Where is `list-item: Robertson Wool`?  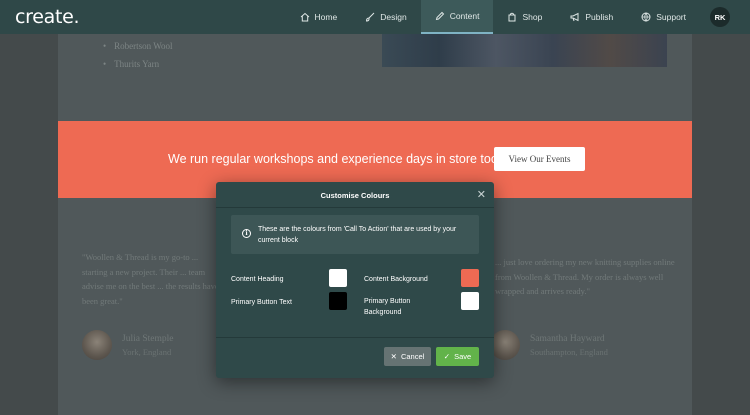
list-item: Robertson Wool is located at coordinates (137, 46).